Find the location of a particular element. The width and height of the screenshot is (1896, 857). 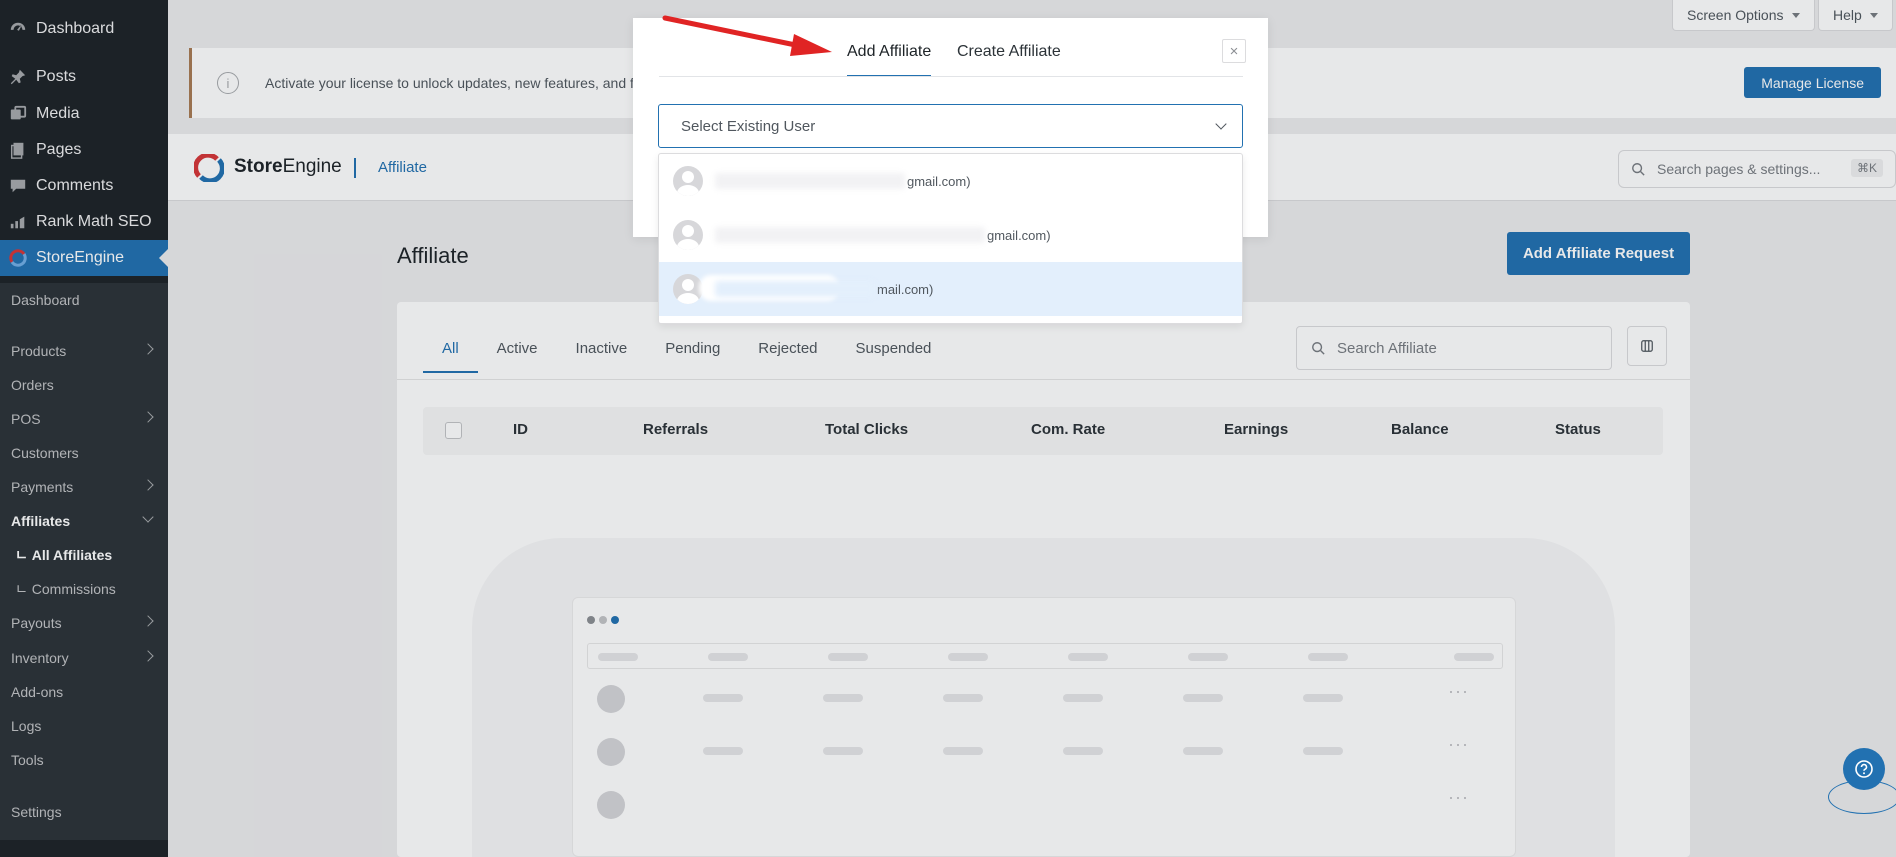

user-options-list: gmail.com) gmail.com) mail.com) is located at coordinates (950, 238).